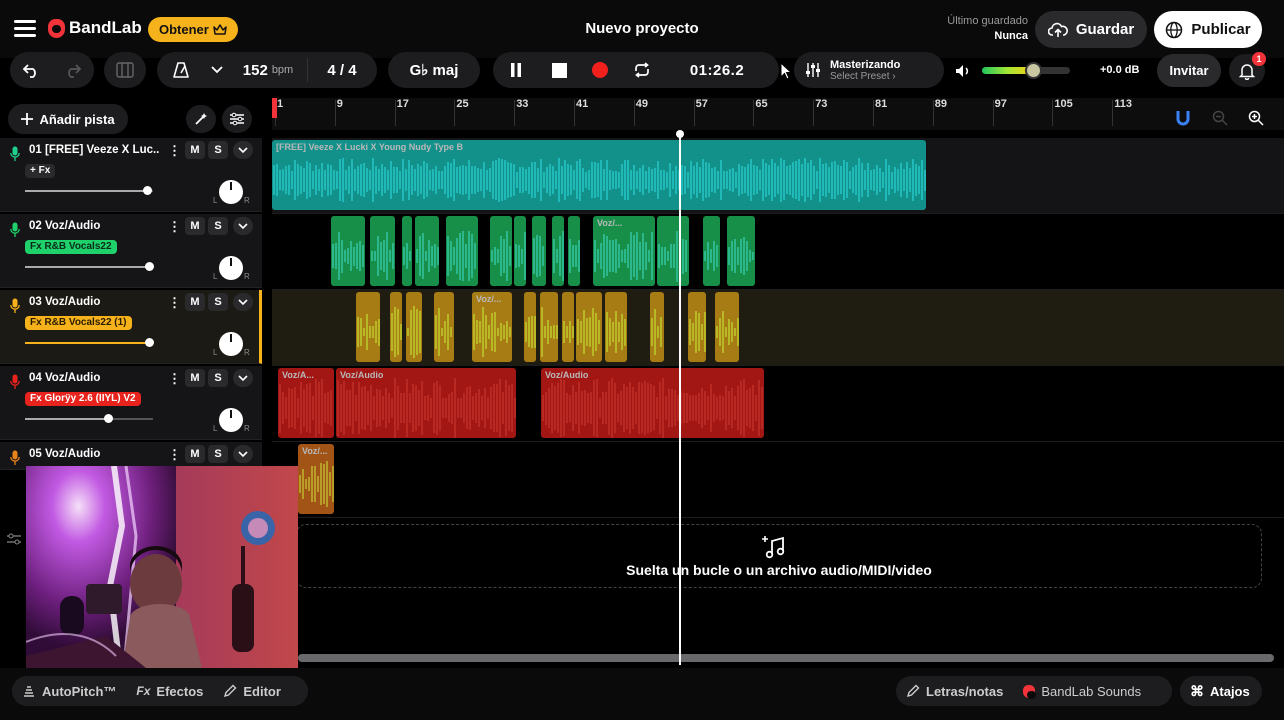 Image resolution: width=1284 pixels, height=720 pixels. What do you see at coordinates (1221, 691) in the screenshot?
I see `shortcuts-button: ⌘ Atajos` at bounding box center [1221, 691].